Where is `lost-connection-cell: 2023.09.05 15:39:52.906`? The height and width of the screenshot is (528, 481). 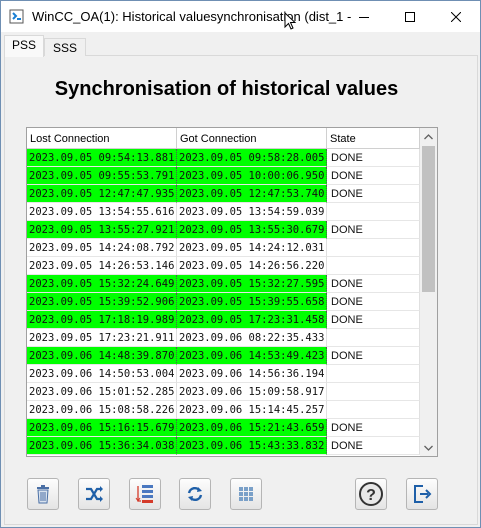
lost-connection-cell: 2023.09.05 15:39:52.906 is located at coordinates (102, 302).